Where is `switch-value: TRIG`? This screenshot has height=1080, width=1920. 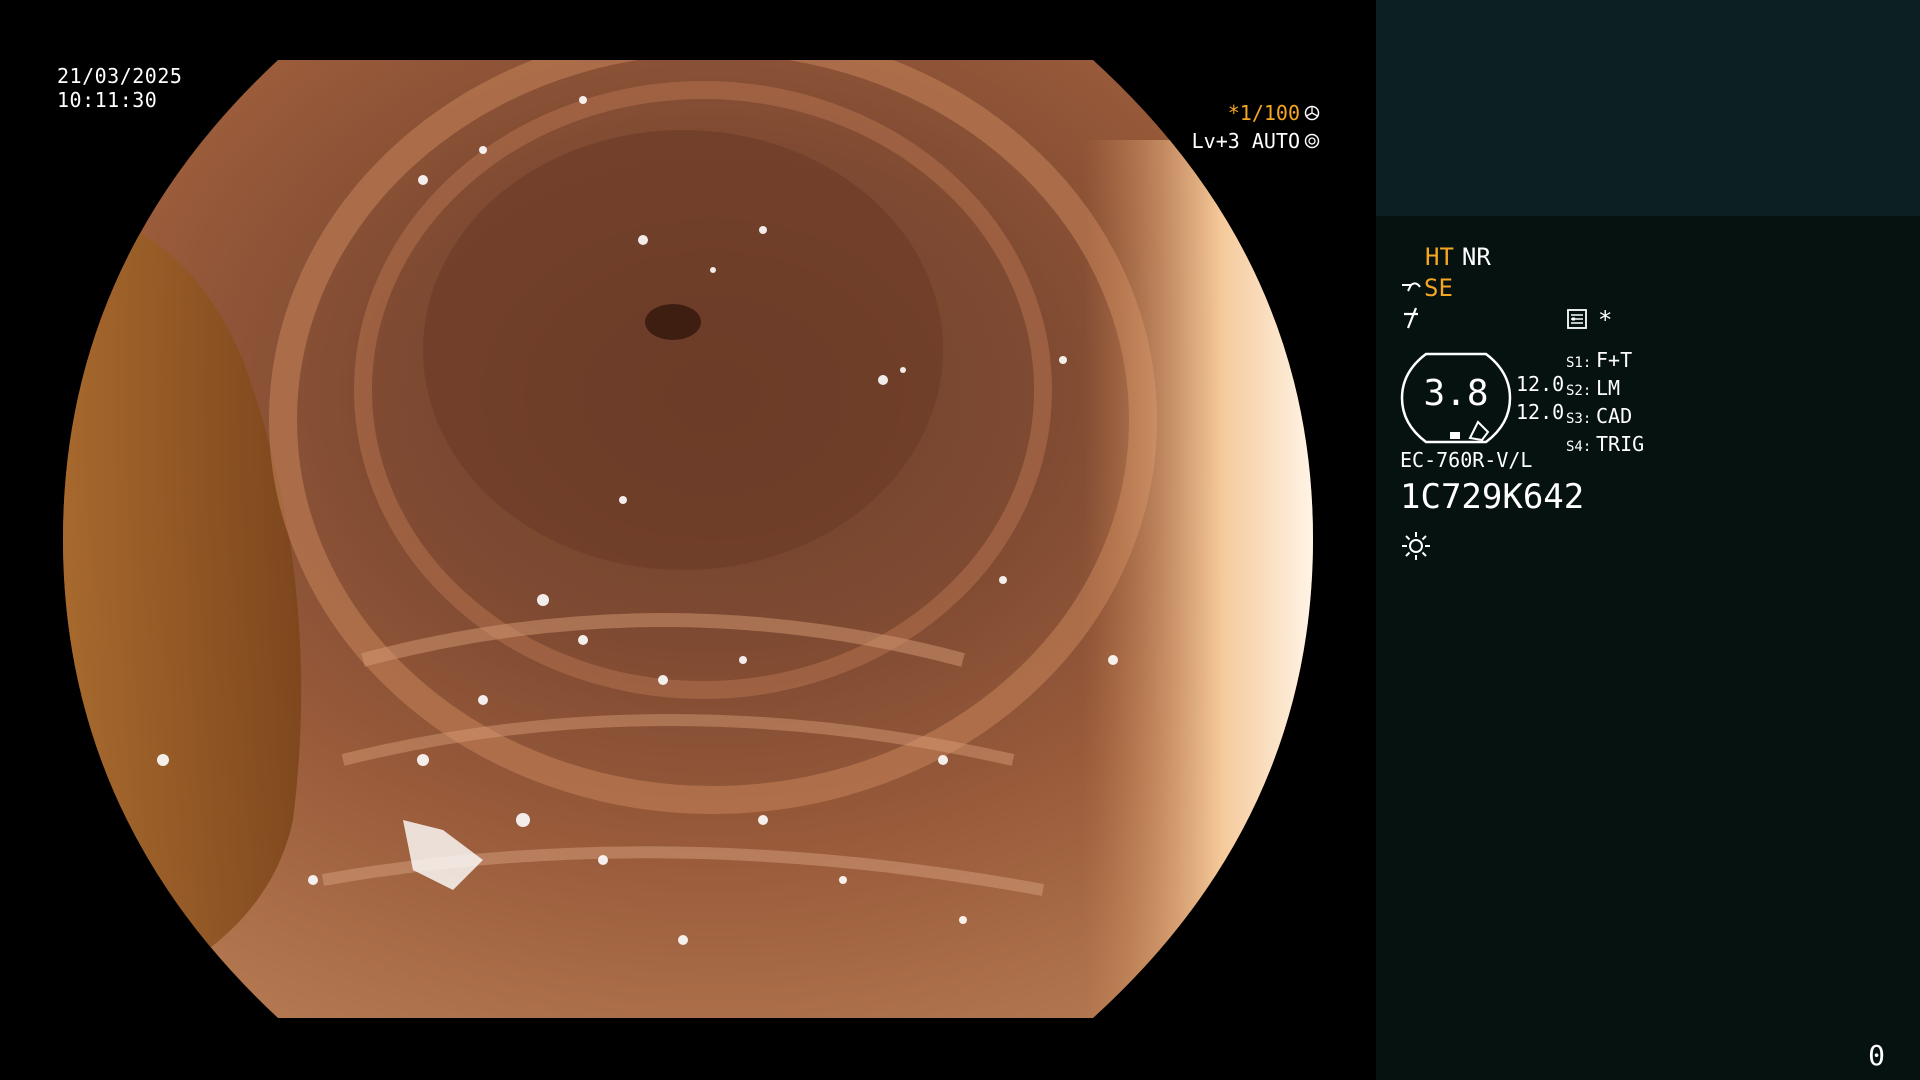
switch-value: TRIG is located at coordinates (1620, 444).